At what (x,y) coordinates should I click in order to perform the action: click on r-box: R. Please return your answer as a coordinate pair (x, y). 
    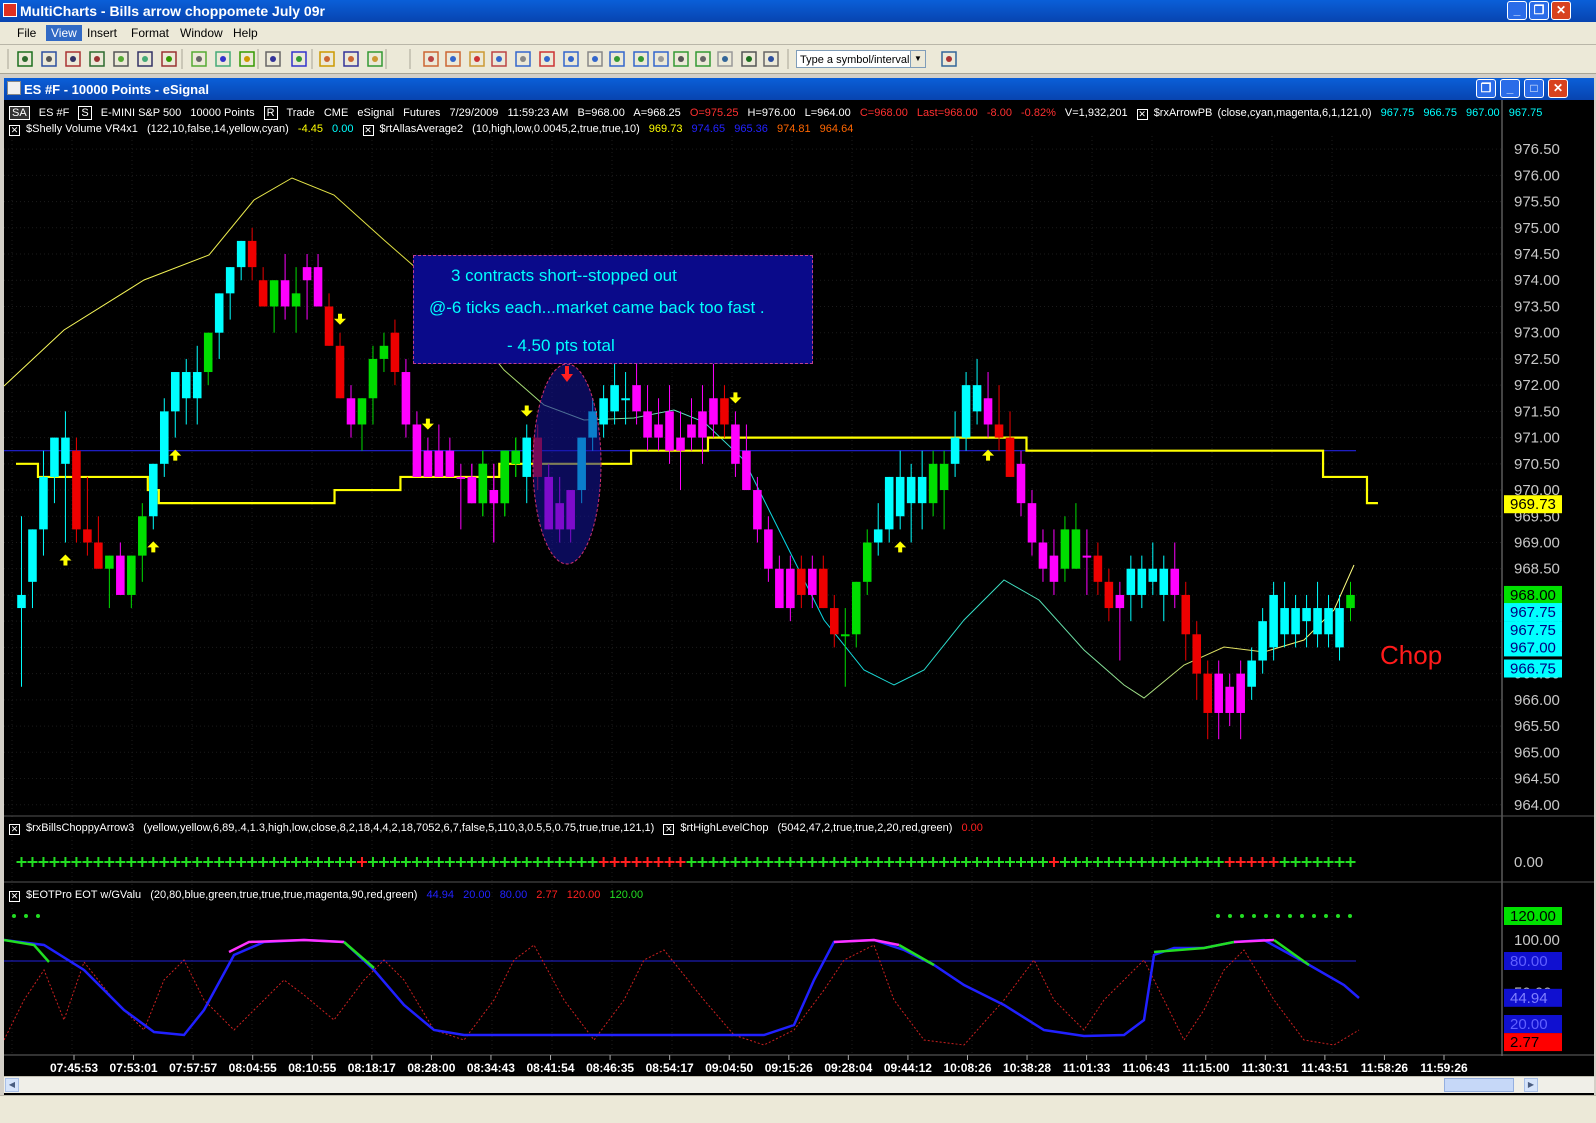
    Looking at the image, I should click on (270, 113).